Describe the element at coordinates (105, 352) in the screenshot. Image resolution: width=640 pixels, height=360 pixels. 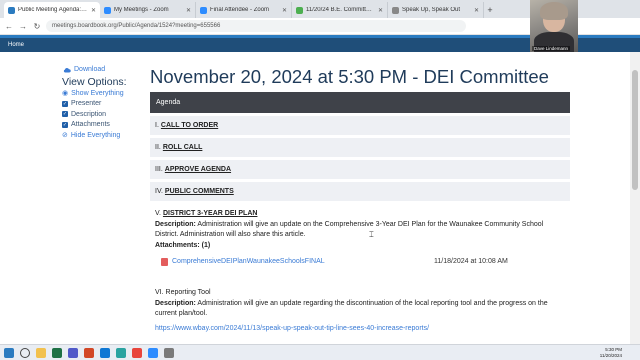
I see `outlook-icon` at that location.